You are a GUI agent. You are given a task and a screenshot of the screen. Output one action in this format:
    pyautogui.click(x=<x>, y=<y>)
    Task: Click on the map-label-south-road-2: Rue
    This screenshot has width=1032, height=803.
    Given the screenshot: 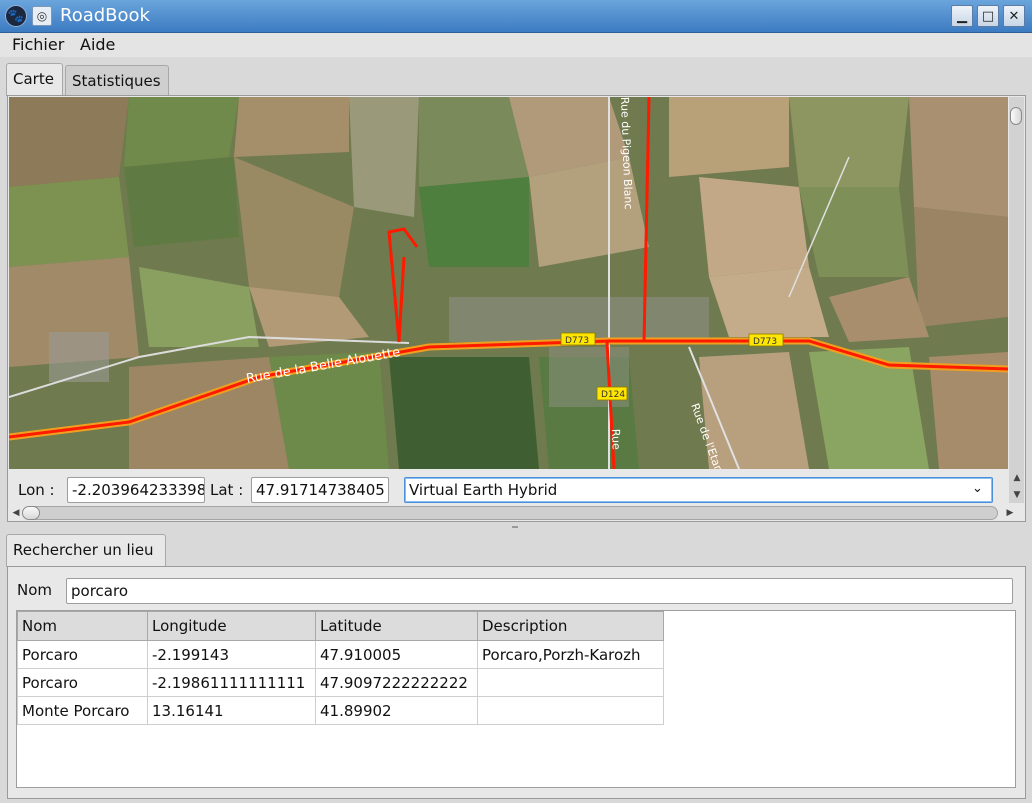 What is the action you would take?
    pyautogui.click(x=616, y=440)
    